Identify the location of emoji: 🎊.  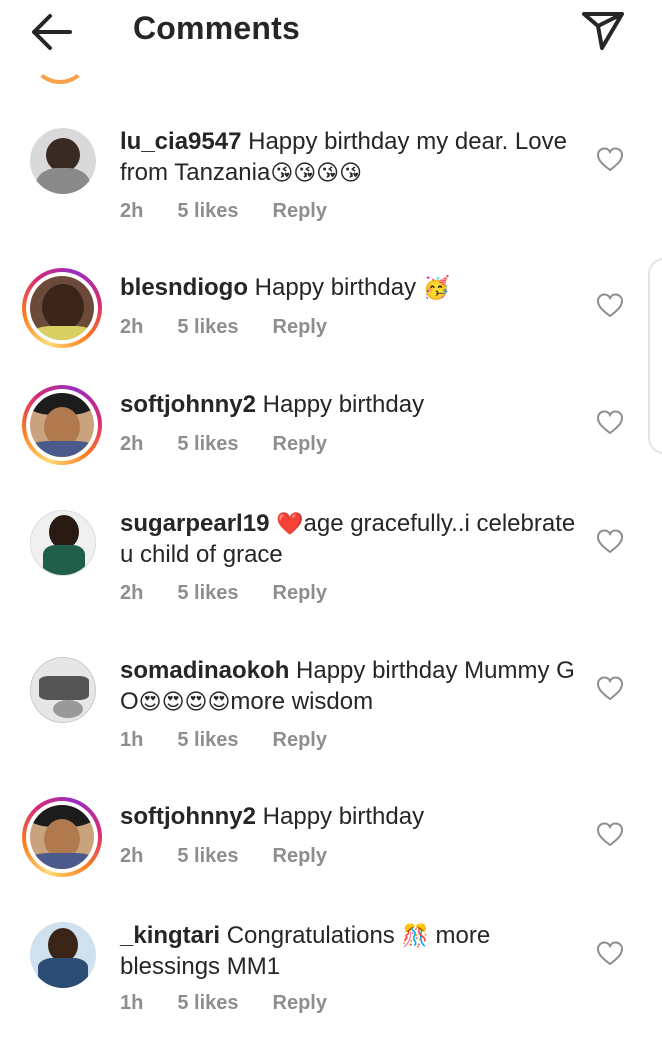
(415, 935).